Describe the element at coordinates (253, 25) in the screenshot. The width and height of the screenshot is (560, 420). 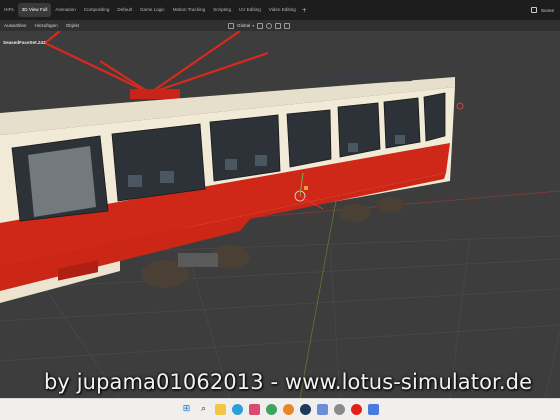
I see `chevron-down-icon: ▾` at that location.